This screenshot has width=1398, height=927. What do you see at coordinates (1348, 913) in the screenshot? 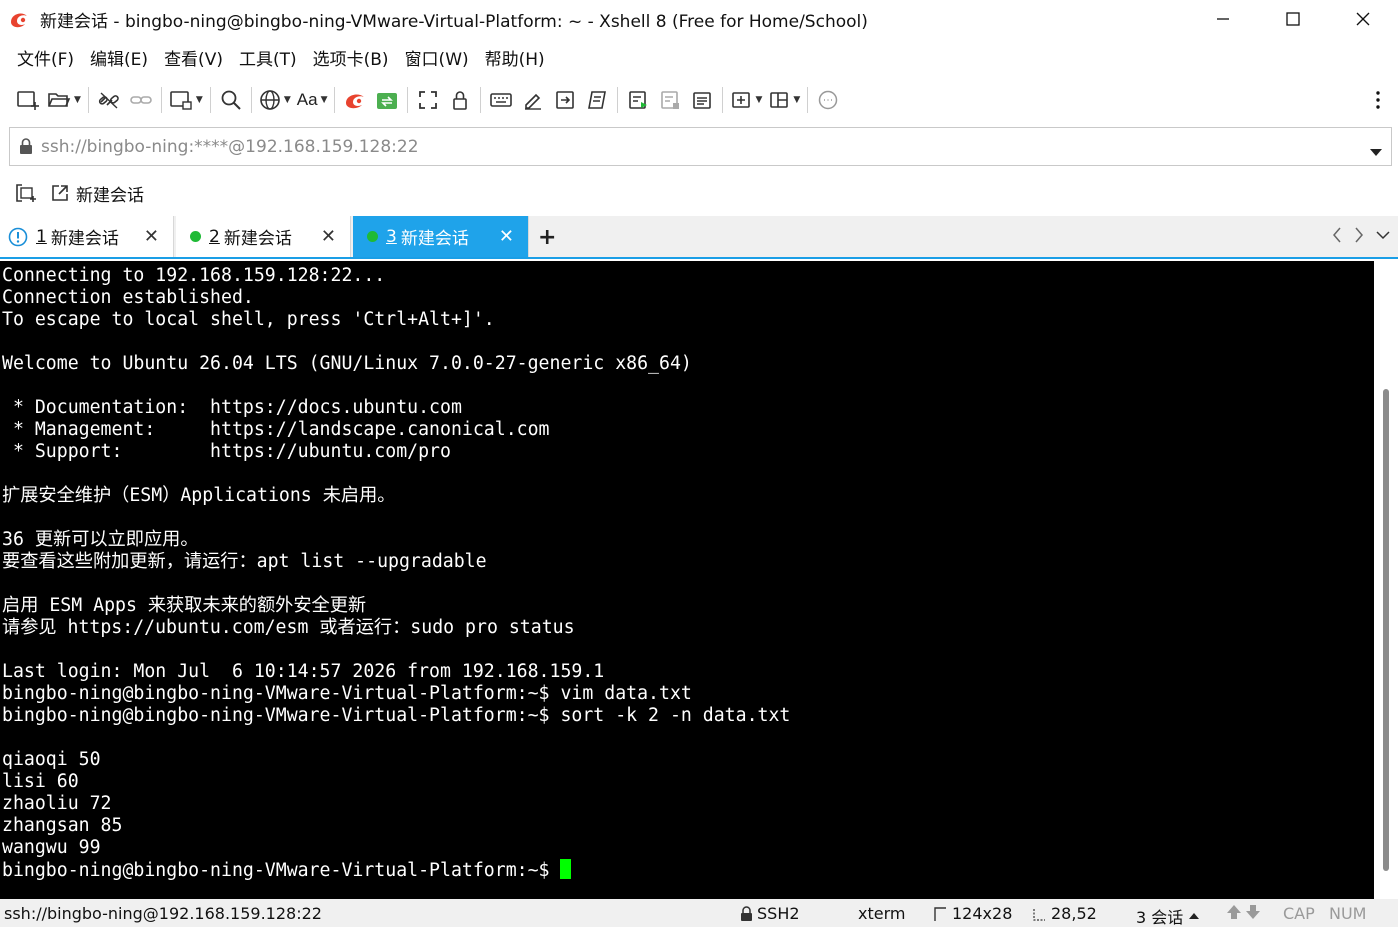
I see `status-num: NUM` at bounding box center [1348, 913].